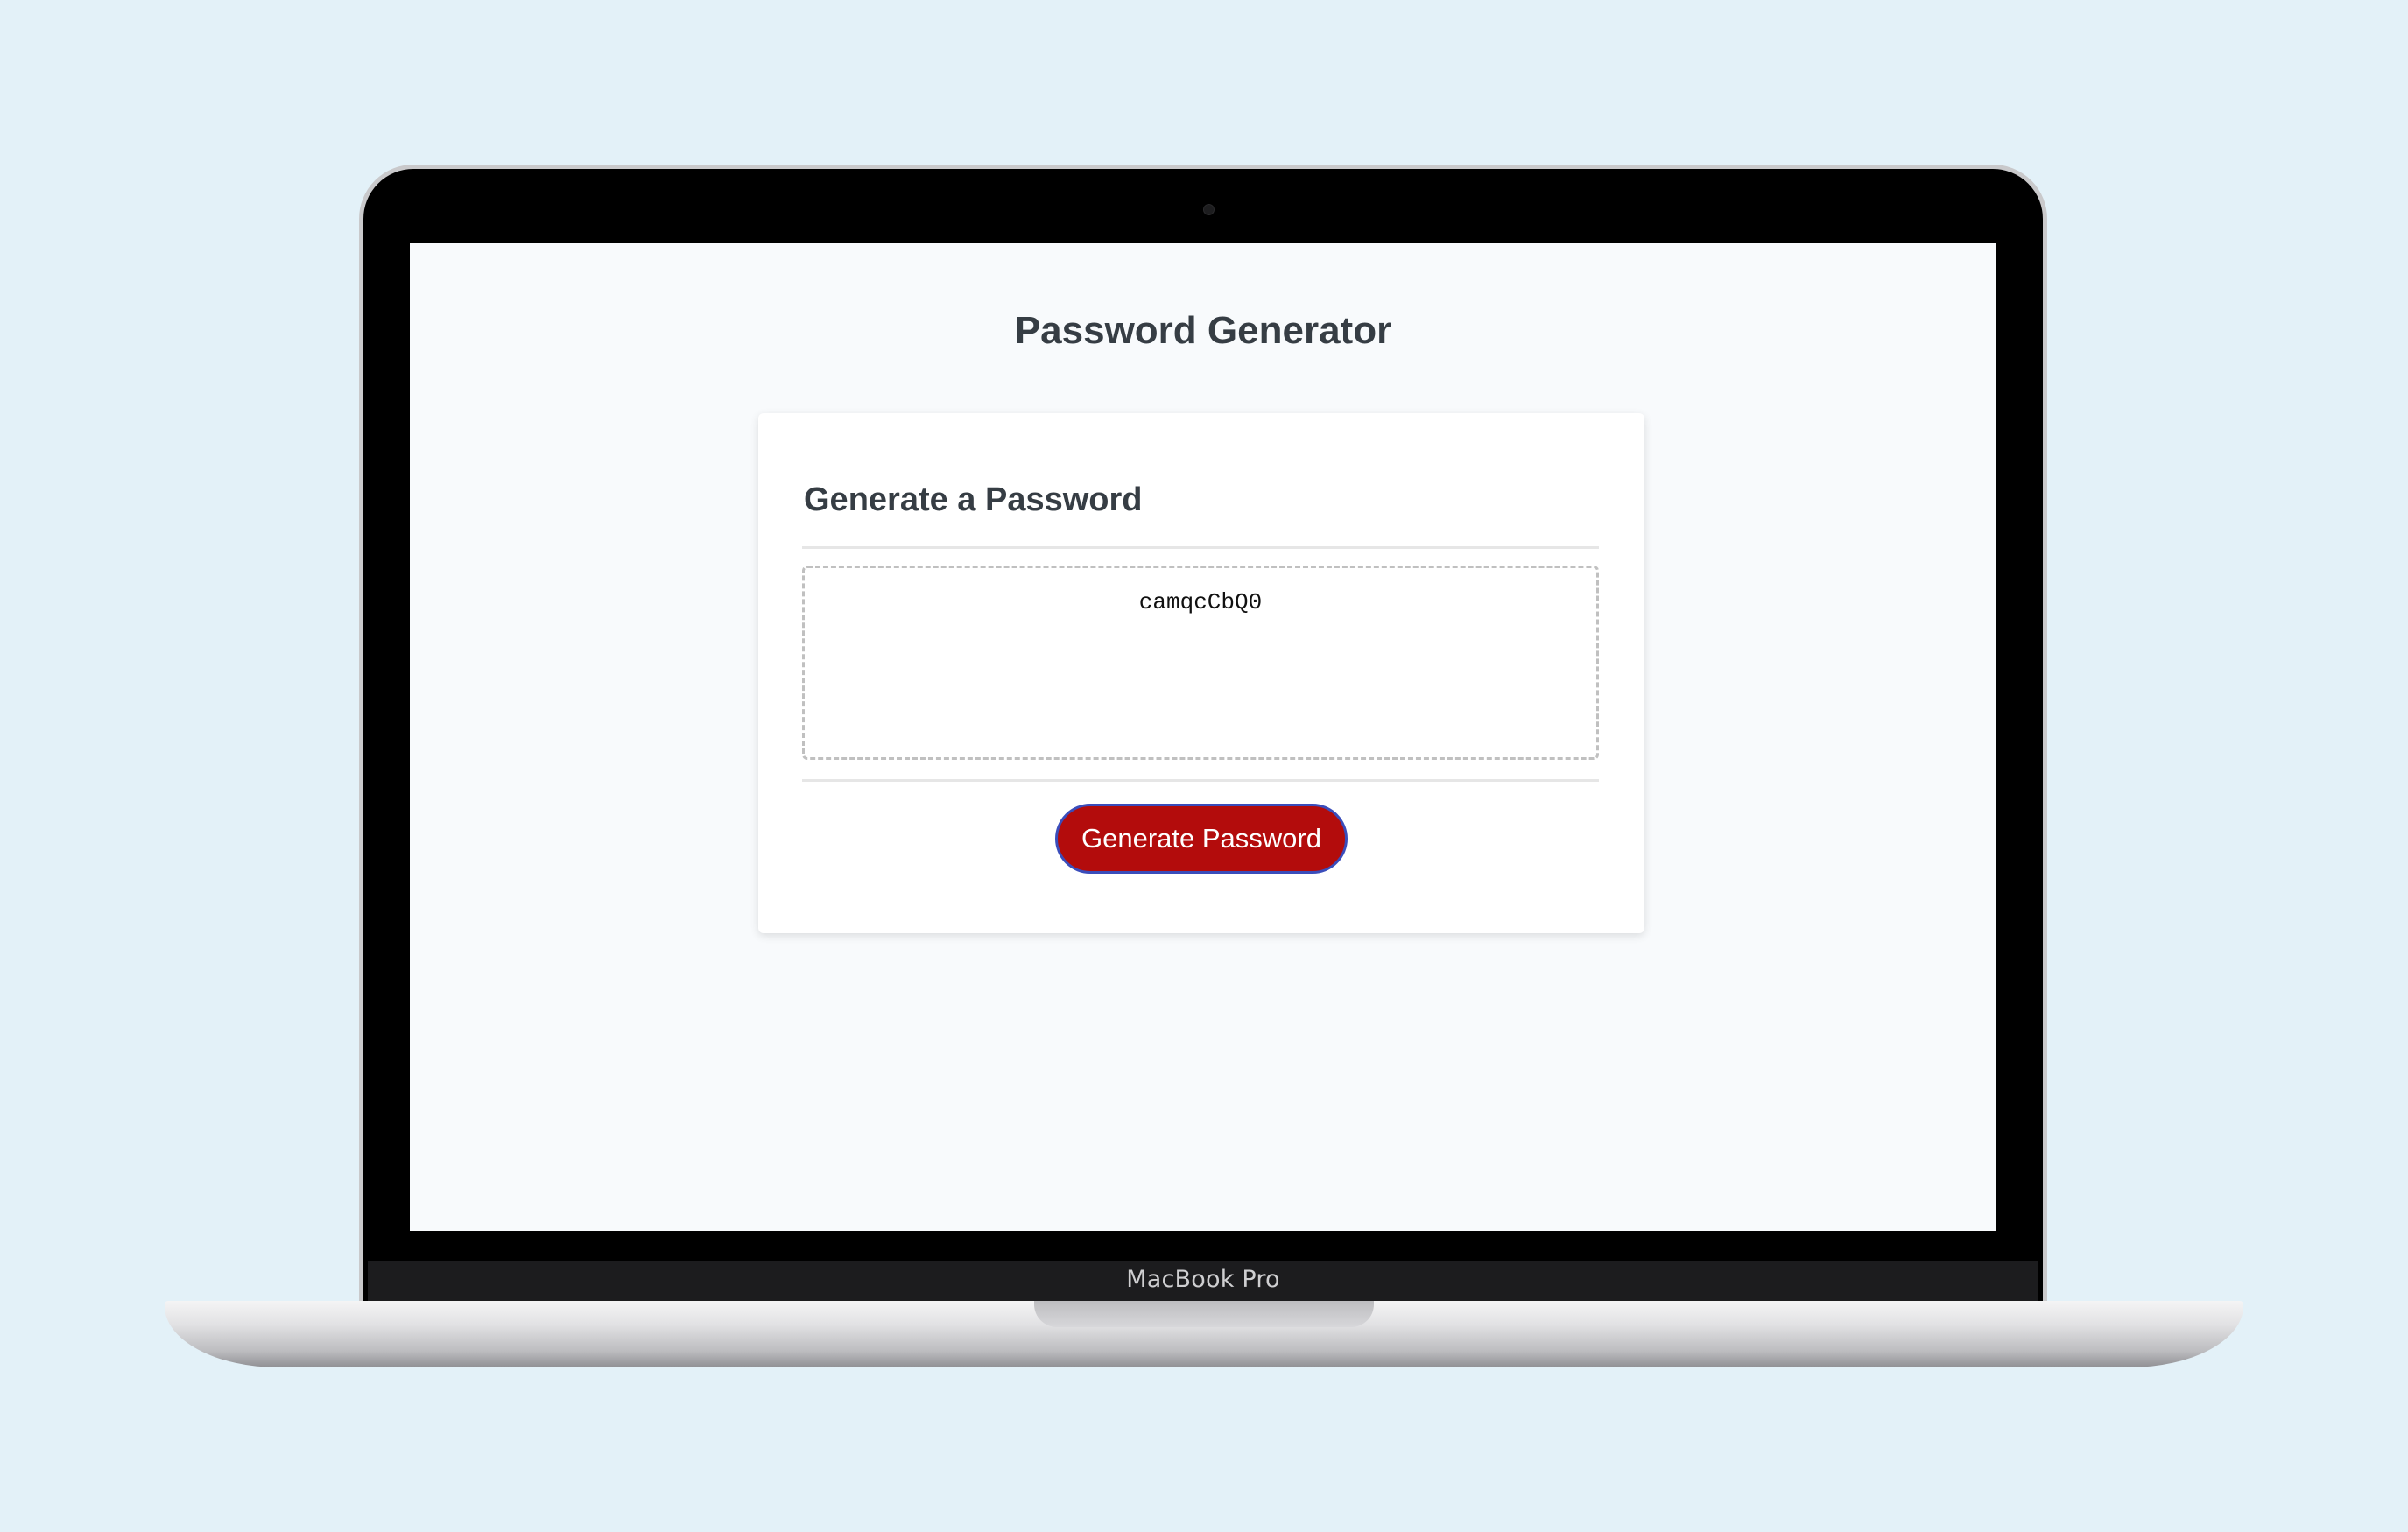 This screenshot has width=2408, height=1532. What do you see at coordinates (1200, 548) in the screenshot?
I see `card-divider-top` at bounding box center [1200, 548].